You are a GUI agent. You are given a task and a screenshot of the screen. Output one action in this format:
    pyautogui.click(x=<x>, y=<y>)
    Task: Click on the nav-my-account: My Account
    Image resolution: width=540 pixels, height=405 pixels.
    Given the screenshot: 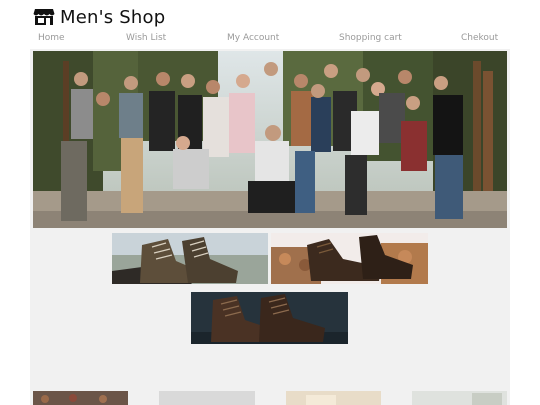 What is the action you would take?
    pyautogui.click(x=253, y=38)
    